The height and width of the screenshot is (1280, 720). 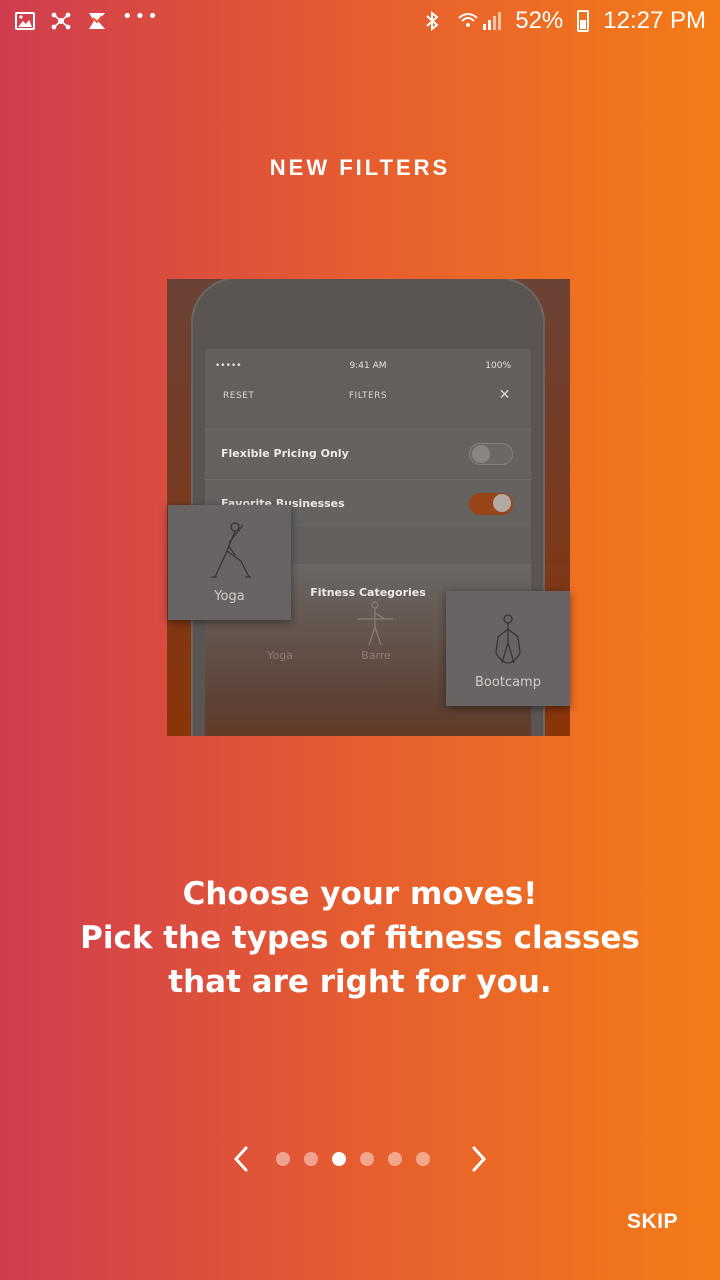 What do you see at coordinates (280, 655) in the screenshot?
I see `phone-mini-yoga: Yoga` at bounding box center [280, 655].